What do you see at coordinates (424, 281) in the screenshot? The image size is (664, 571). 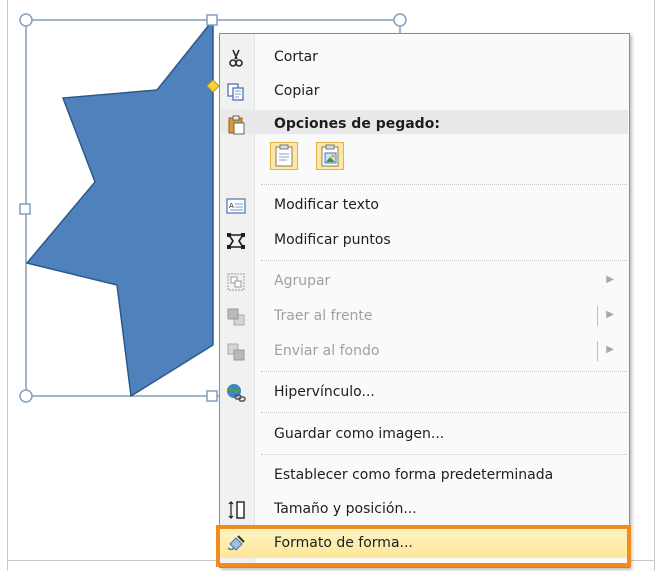 I see `menu-item-group: Agrupar ▶` at bounding box center [424, 281].